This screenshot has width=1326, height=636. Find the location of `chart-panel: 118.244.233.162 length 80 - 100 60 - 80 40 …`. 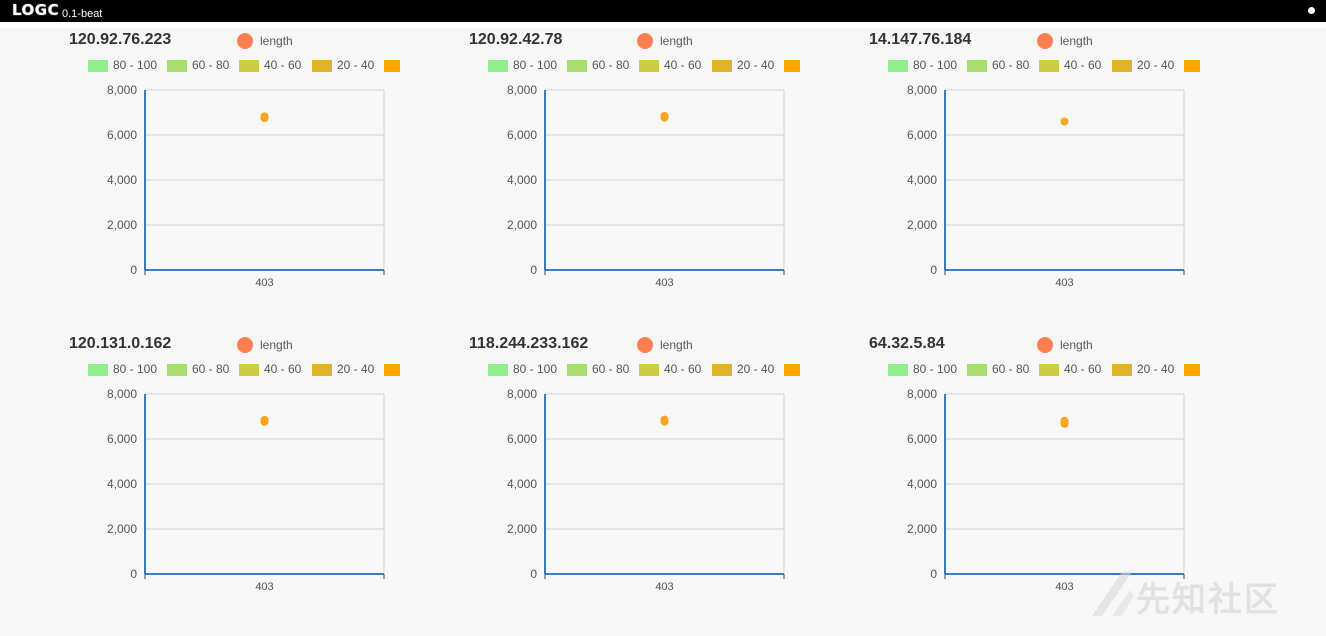

chart-panel: 118.244.233.162 length 80 - 100 60 - 80 40 … is located at coordinates (600, 484).